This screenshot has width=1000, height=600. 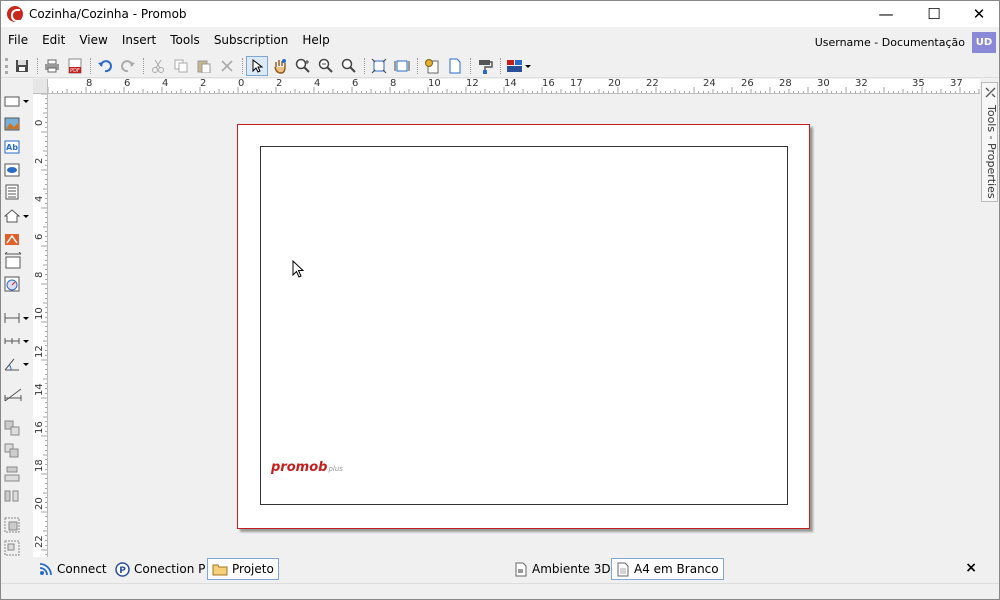 What do you see at coordinates (12, 147) in the screenshot?
I see `text-ab-icon: Ab` at bounding box center [12, 147].